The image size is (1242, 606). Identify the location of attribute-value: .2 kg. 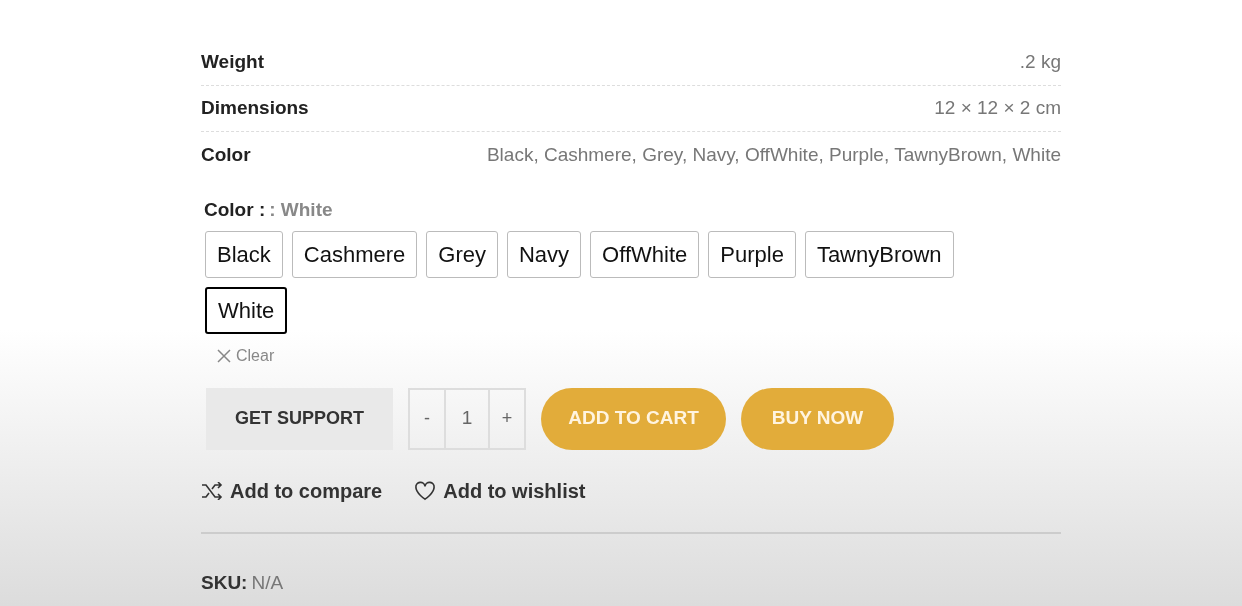
(1040, 62).